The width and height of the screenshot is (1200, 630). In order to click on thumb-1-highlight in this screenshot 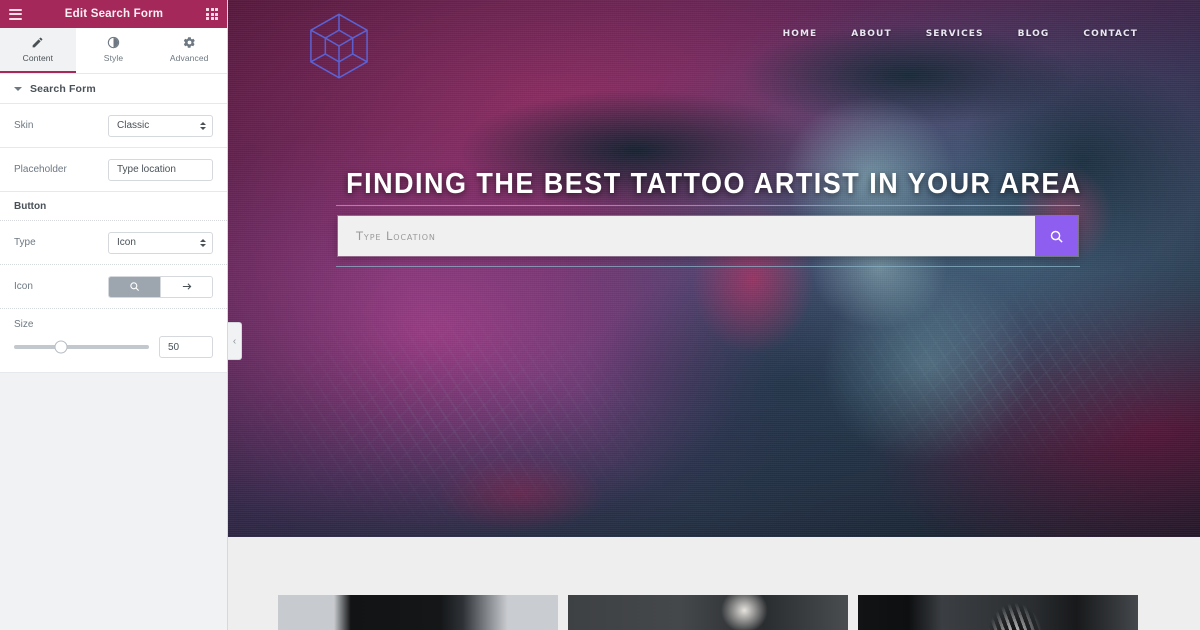, I will do `click(418, 612)`.